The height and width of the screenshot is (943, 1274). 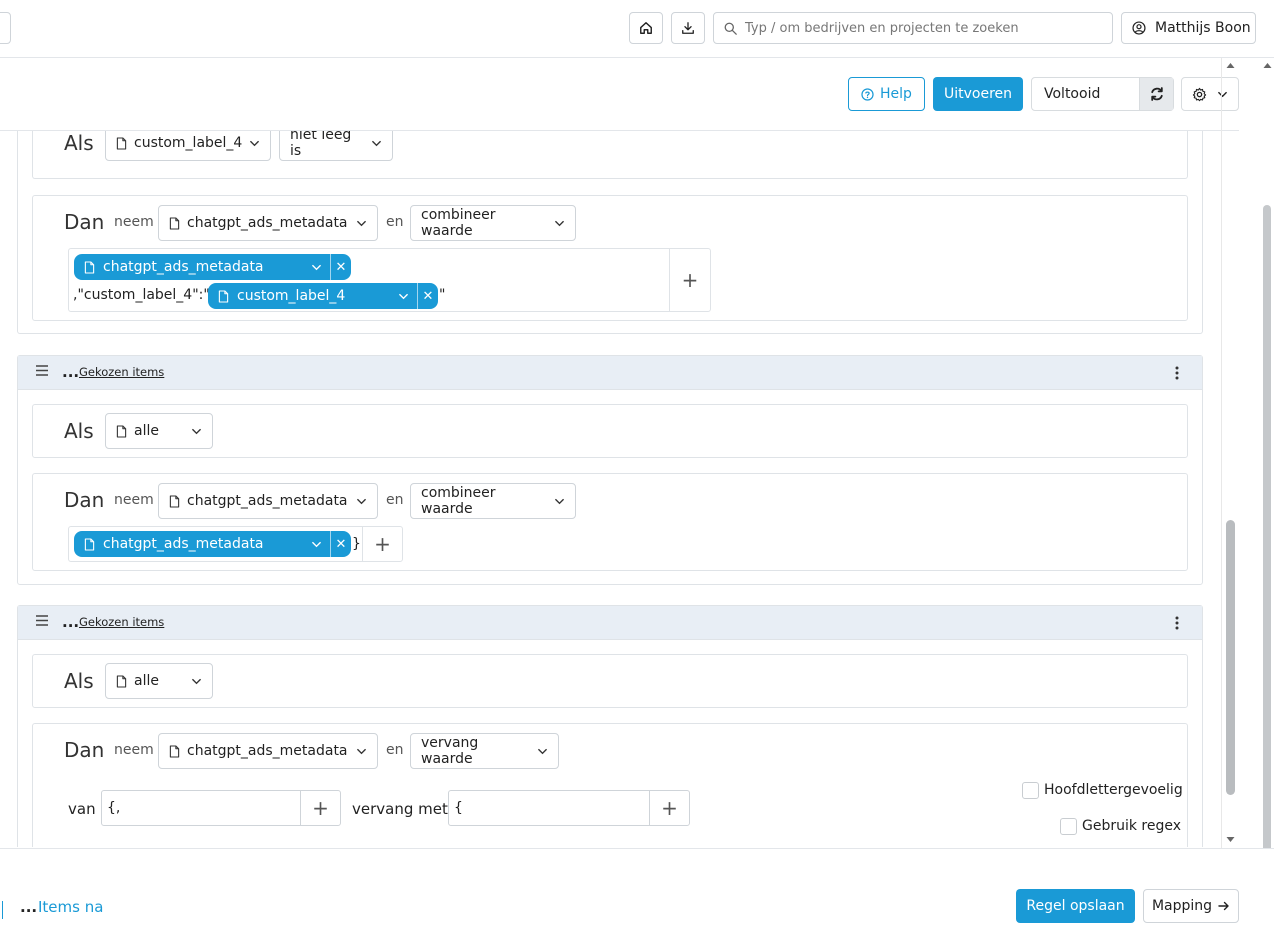 What do you see at coordinates (1072, 94) in the screenshot?
I see `status-value: Voltooid` at bounding box center [1072, 94].